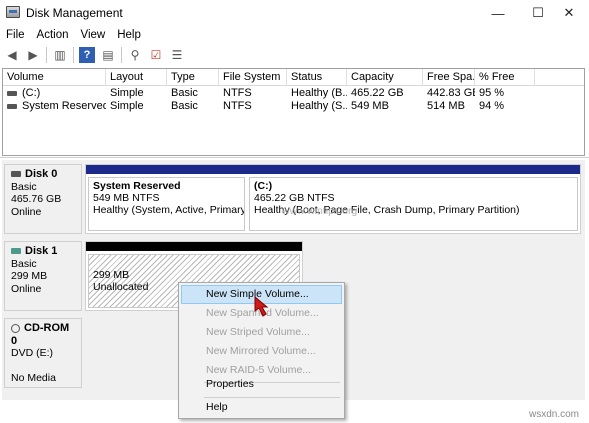  I want to click on connect-icon: ⚲, so click(135, 55).